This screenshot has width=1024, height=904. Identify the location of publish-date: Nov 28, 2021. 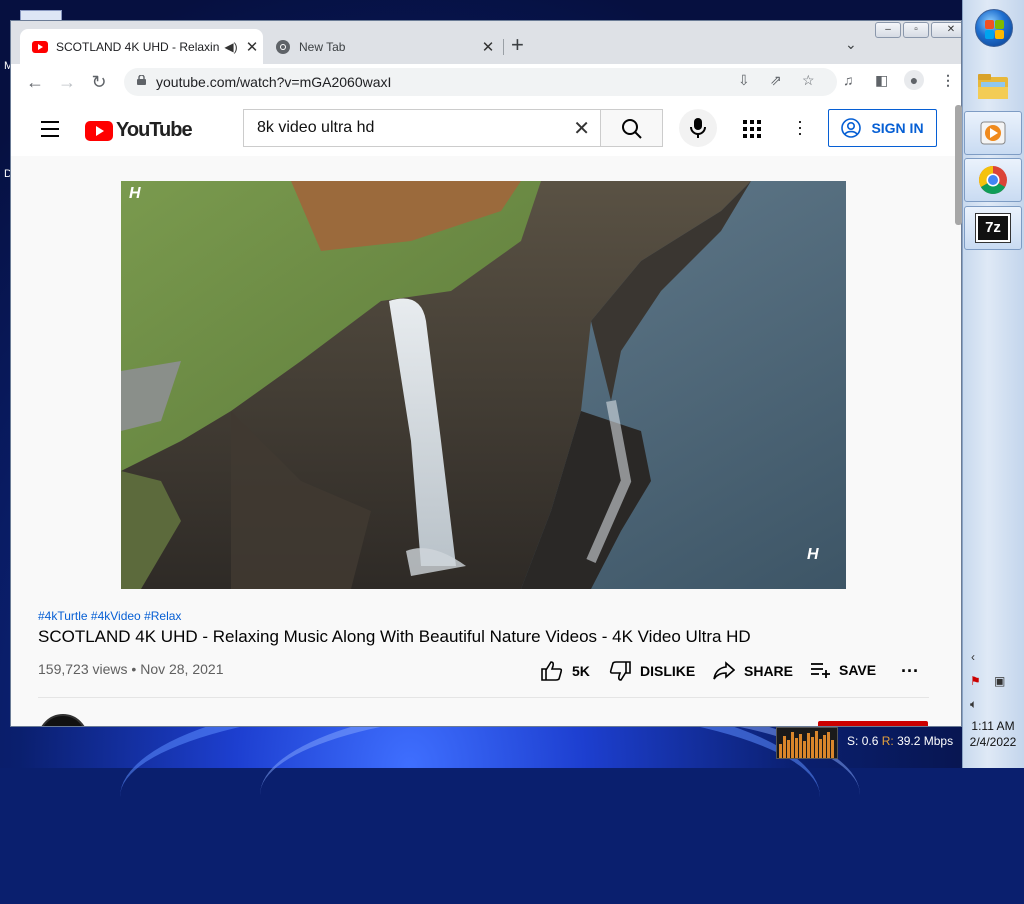
(182, 669).